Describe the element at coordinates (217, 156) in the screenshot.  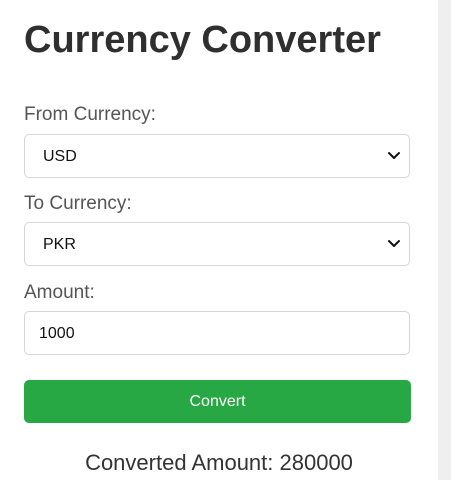
I see `from-currency-select: USD` at that location.